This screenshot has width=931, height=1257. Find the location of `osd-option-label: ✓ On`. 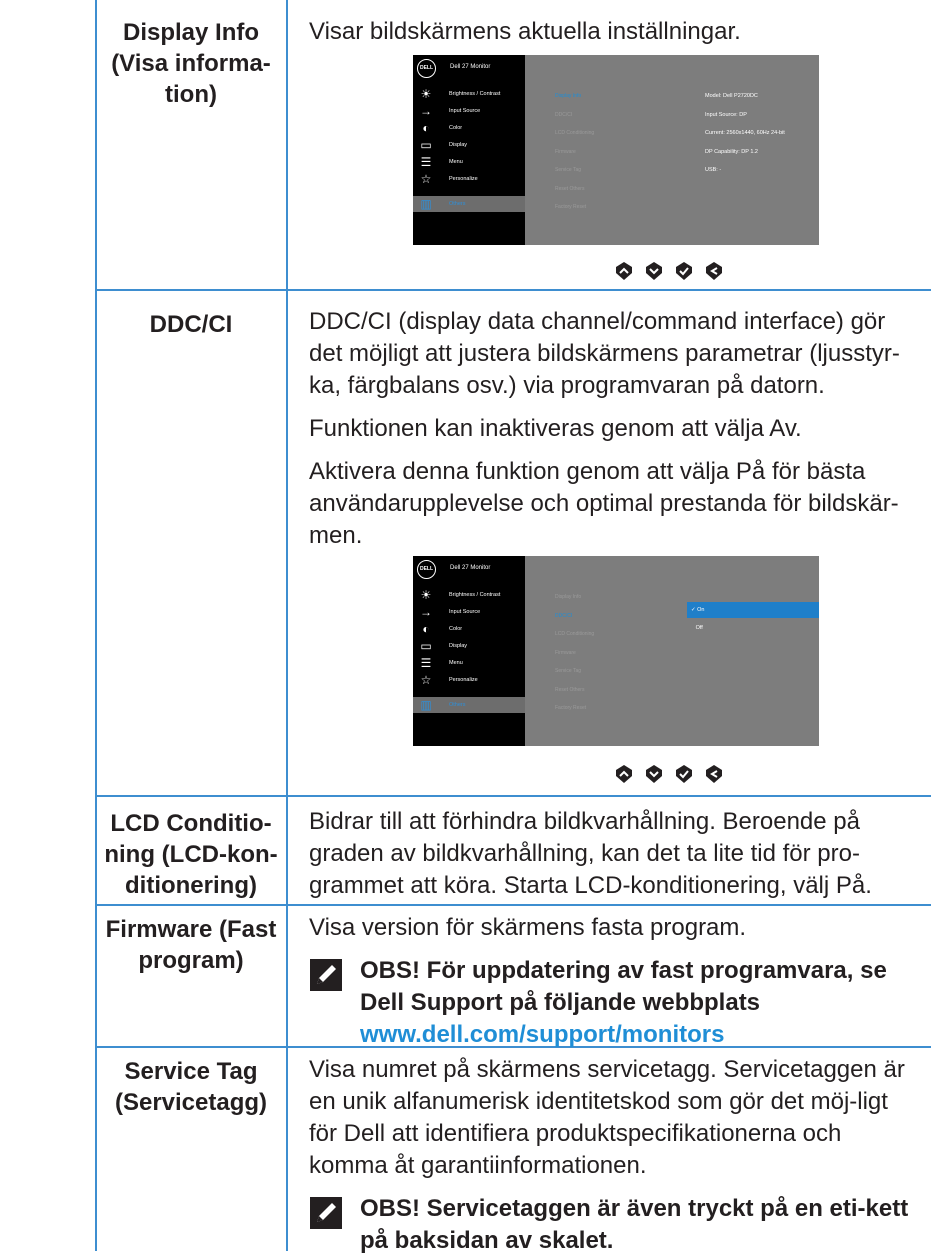

osd-option-label: ✓ On is located at coordinates (698, 610).